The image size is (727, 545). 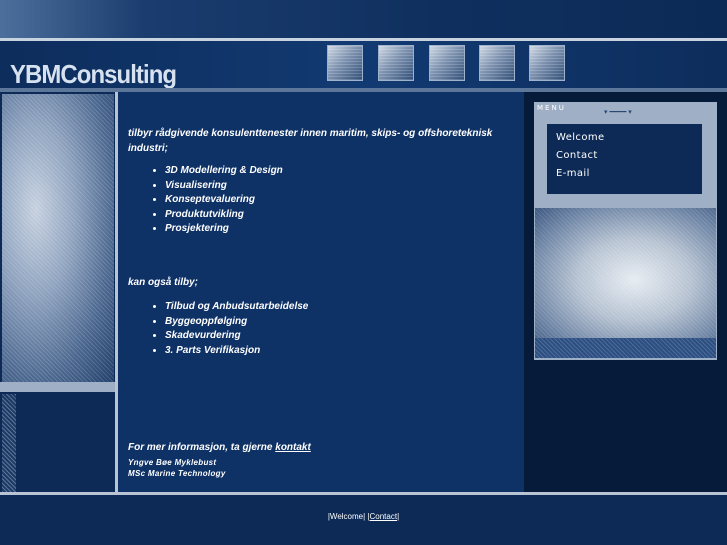 I want to click on menu-panel: MENU ▾ ━━━━ ▾ Welcome Contact E-mail, so click(x=625, y=152).